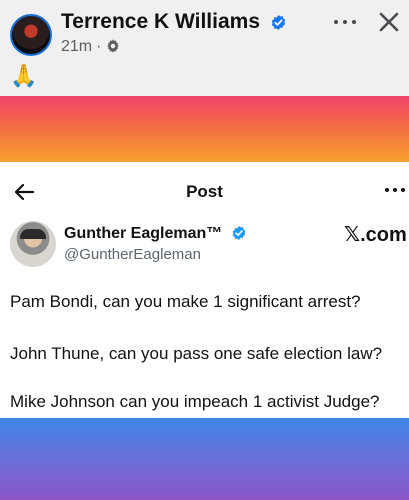 This screenshot has width=409, height=500. Describe the element at coordinates (143, 233) in the screenshot. I see `x-author-name: Gunther Eagleman™` at that location.